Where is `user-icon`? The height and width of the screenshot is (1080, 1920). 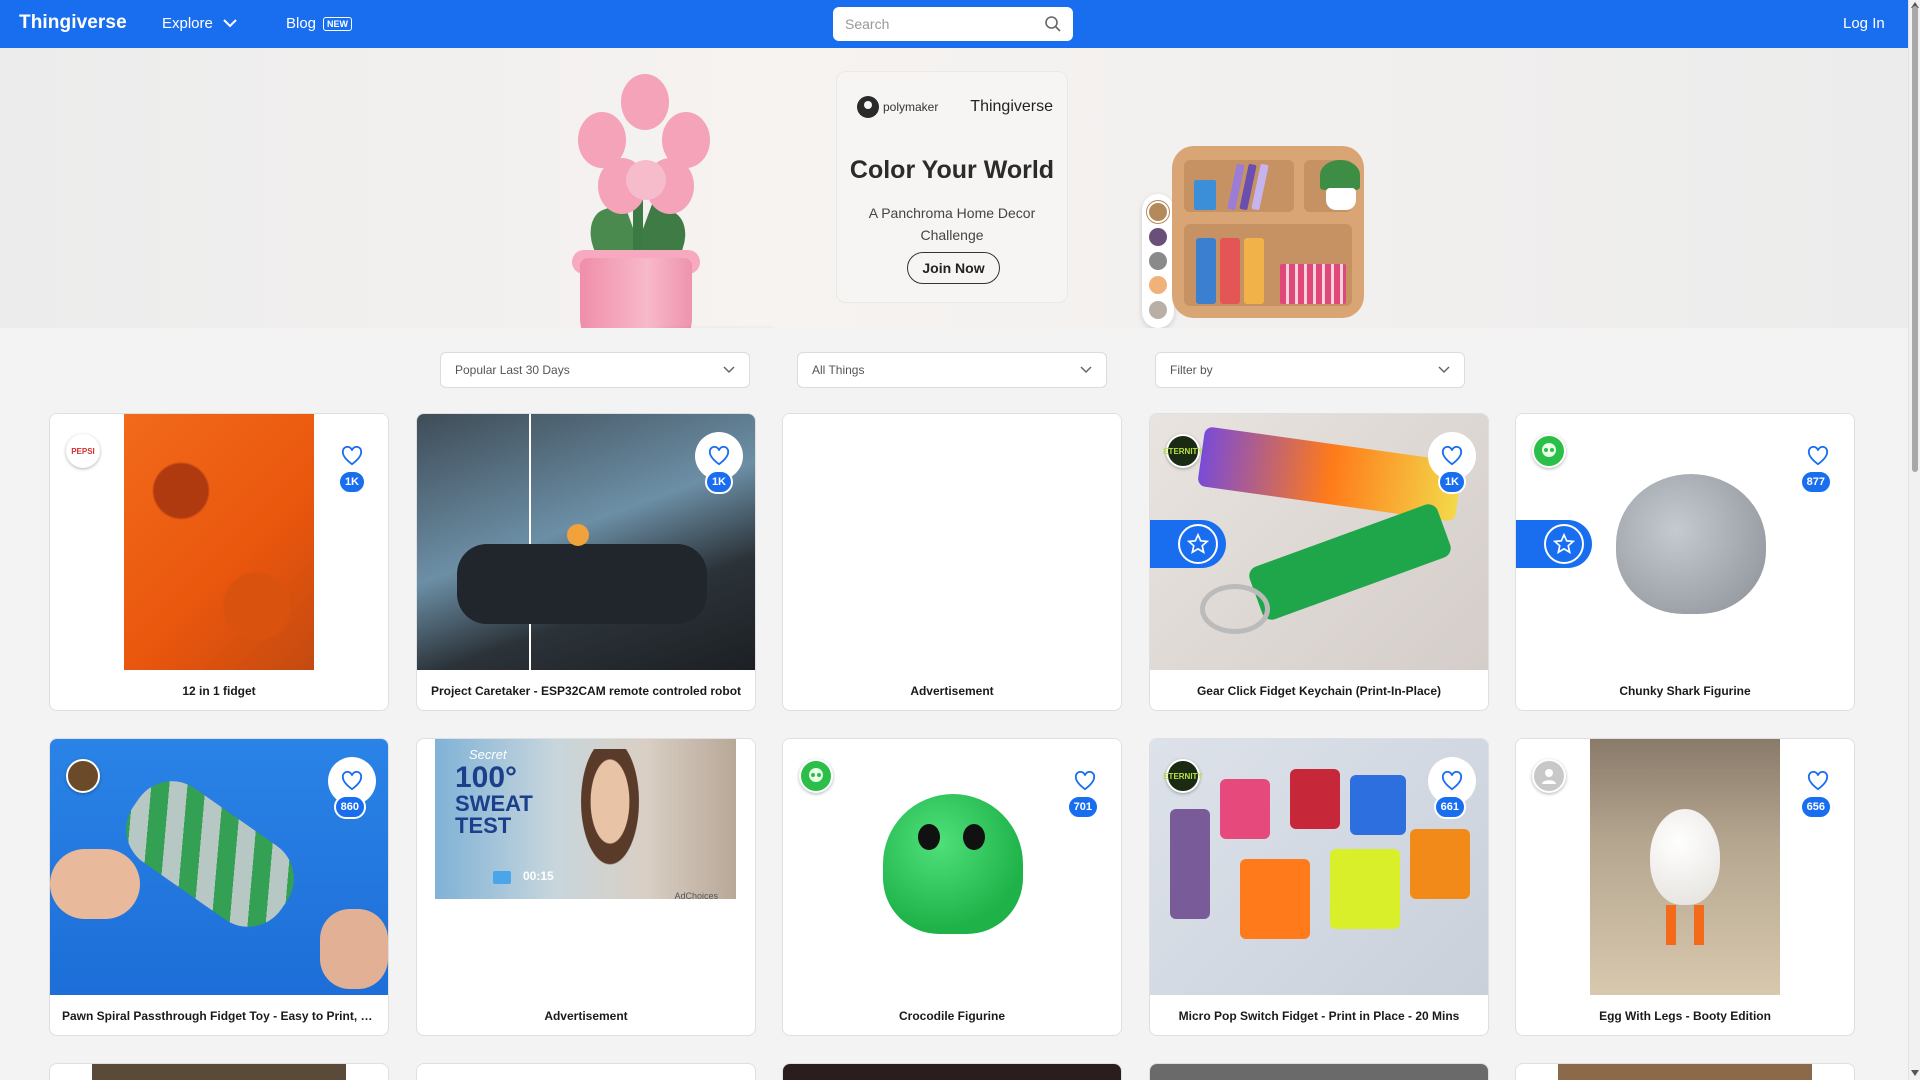 user-icon is located at coordinates (1549, 776).